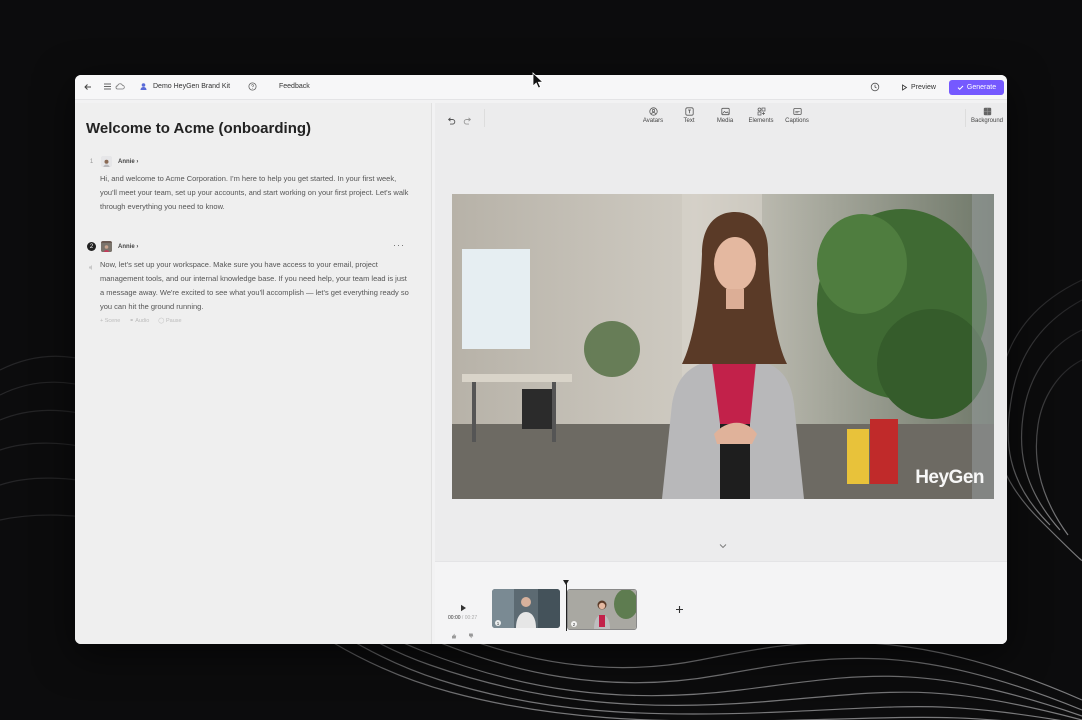 Image resolution: width=1082 pixels, height=720 pixels. I want to click on tool-avatars: Avatars, so click(653, 115).